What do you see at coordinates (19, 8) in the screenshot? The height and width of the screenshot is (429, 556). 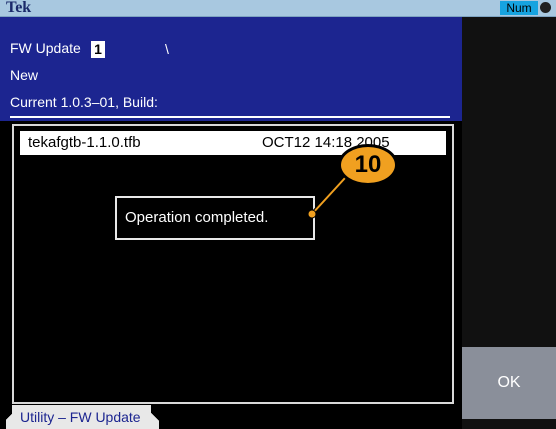 I see `brand-logo: Tek` at bounding box center [19, 8].